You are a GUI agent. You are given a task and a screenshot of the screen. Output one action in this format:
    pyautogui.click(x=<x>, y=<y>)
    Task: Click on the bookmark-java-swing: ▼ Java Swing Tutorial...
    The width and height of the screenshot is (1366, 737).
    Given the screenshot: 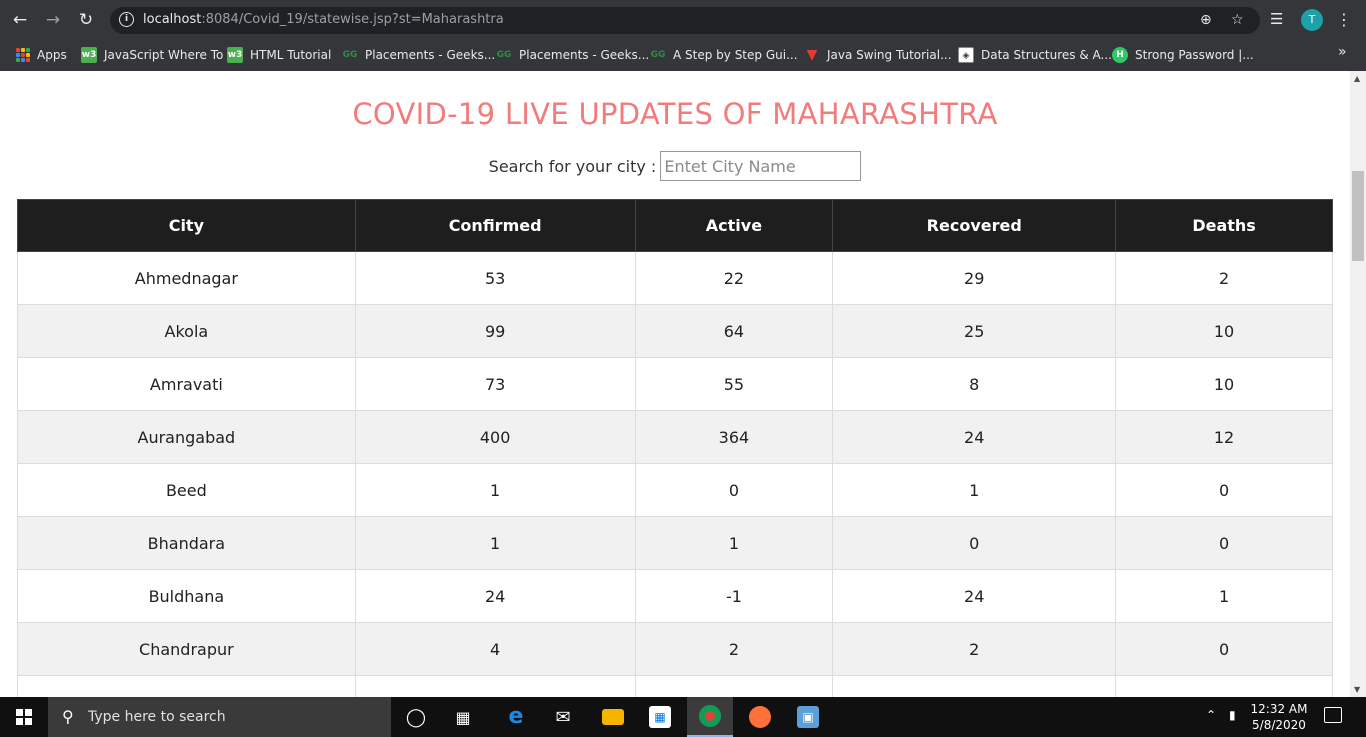 What is the action you would take?
    pyautogui.click(x=878, y=55)
    